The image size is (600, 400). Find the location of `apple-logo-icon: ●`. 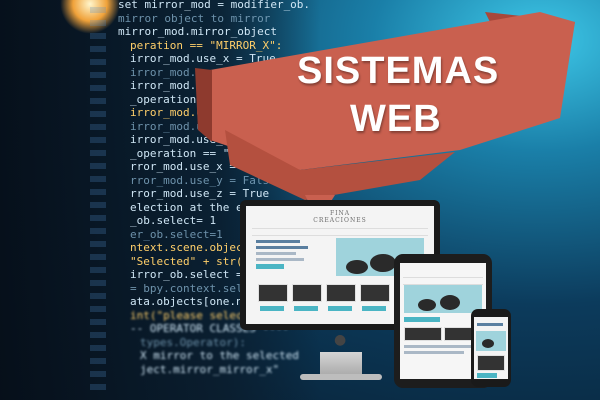

apple-logo-icon: ● is located at coordinates (340, 340).